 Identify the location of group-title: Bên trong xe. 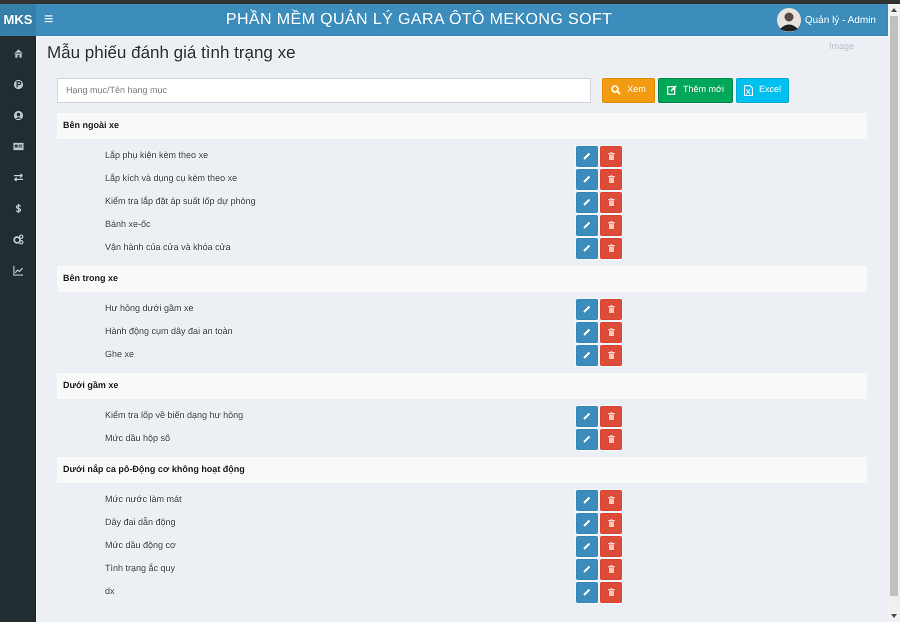
(90, 278).